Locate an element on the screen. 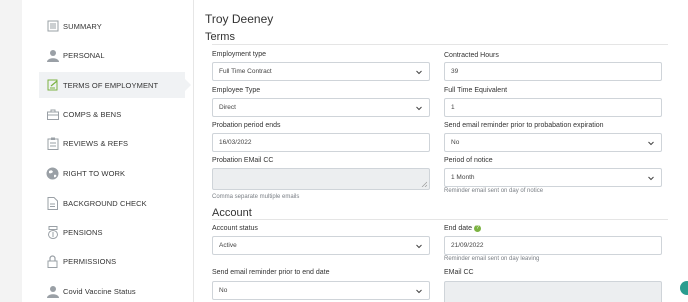  sidebar-item-comps-bens: COMPS & BENS is located at coordinates (112, 114).